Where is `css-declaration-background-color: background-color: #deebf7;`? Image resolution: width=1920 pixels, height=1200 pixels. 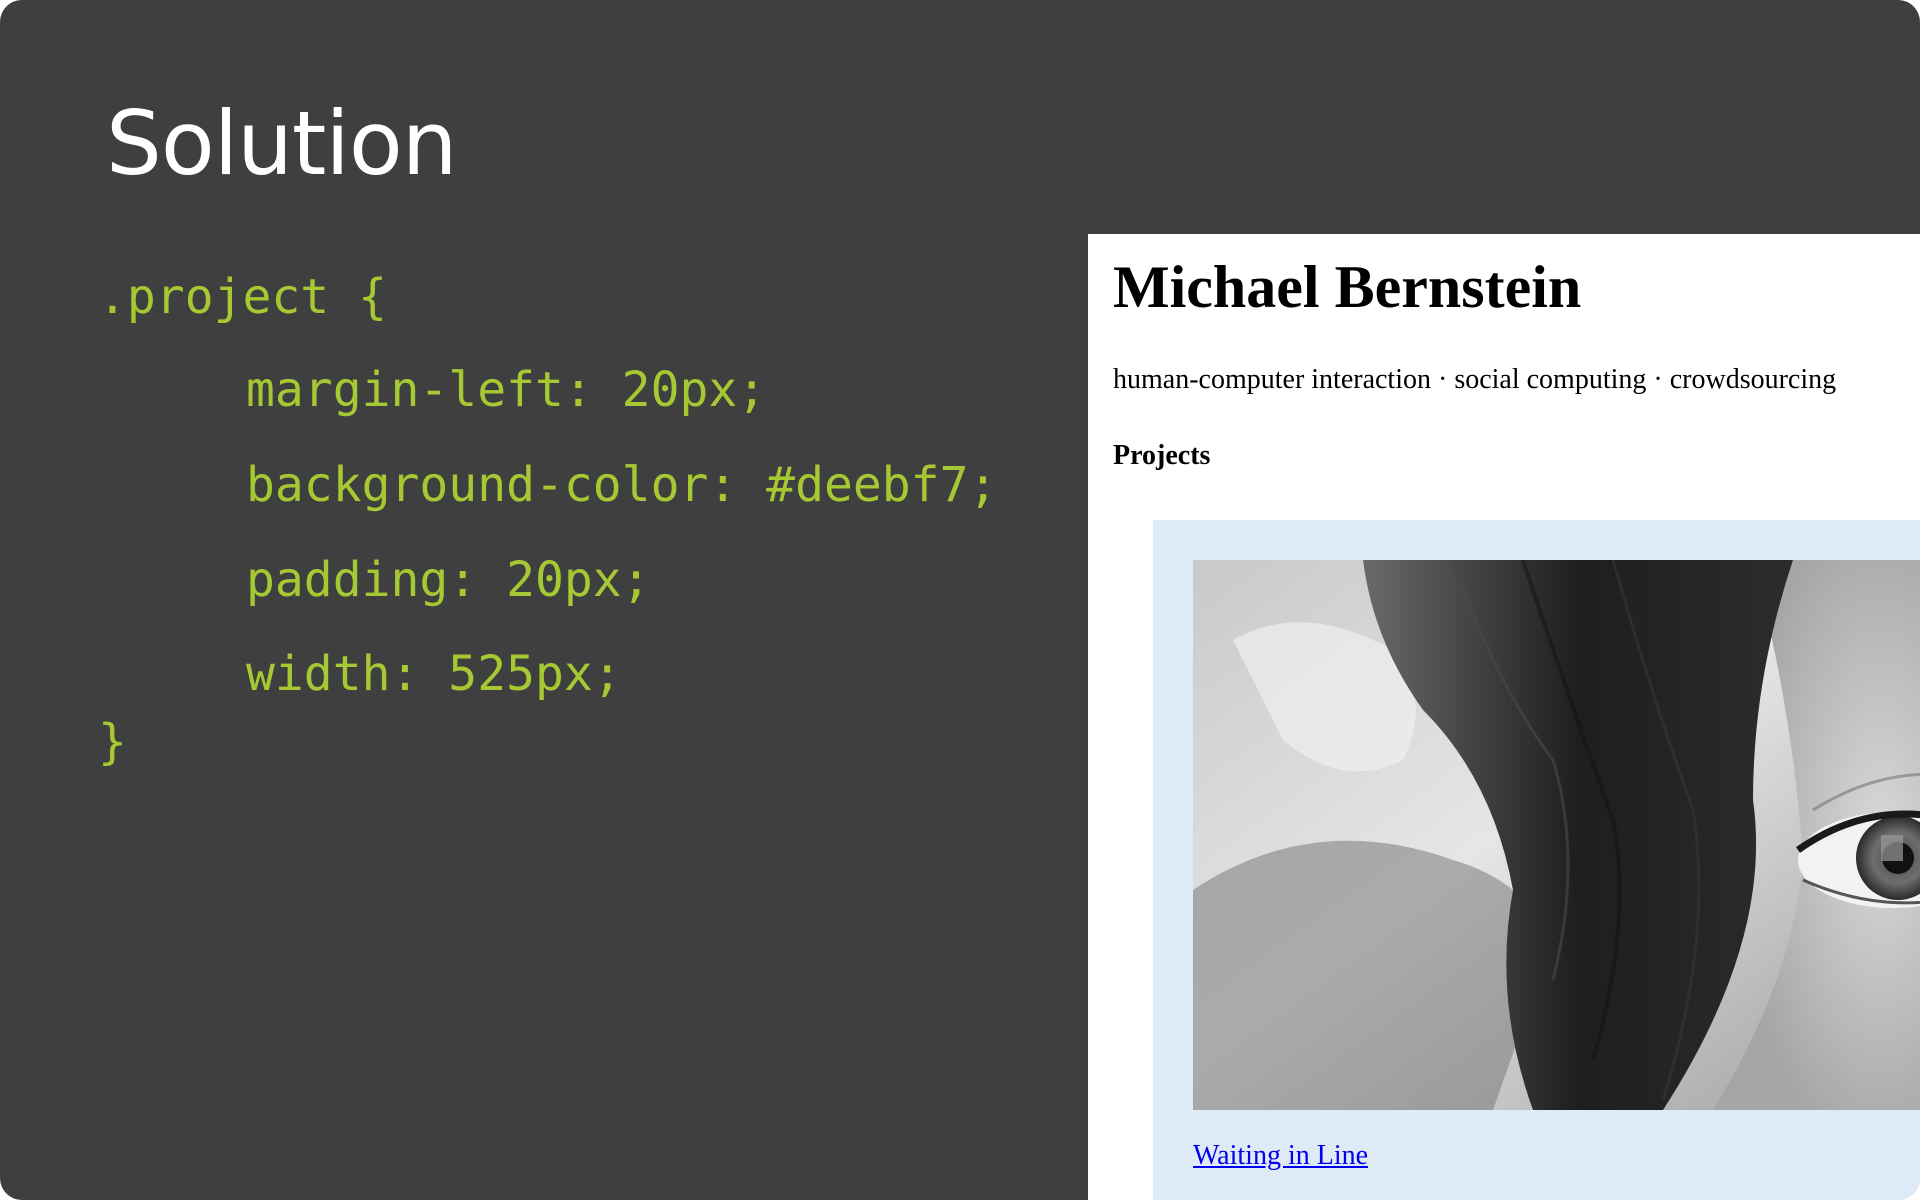 css-declaration-background-color: background-color: #deebf7; is located at coordinates (622, 485).